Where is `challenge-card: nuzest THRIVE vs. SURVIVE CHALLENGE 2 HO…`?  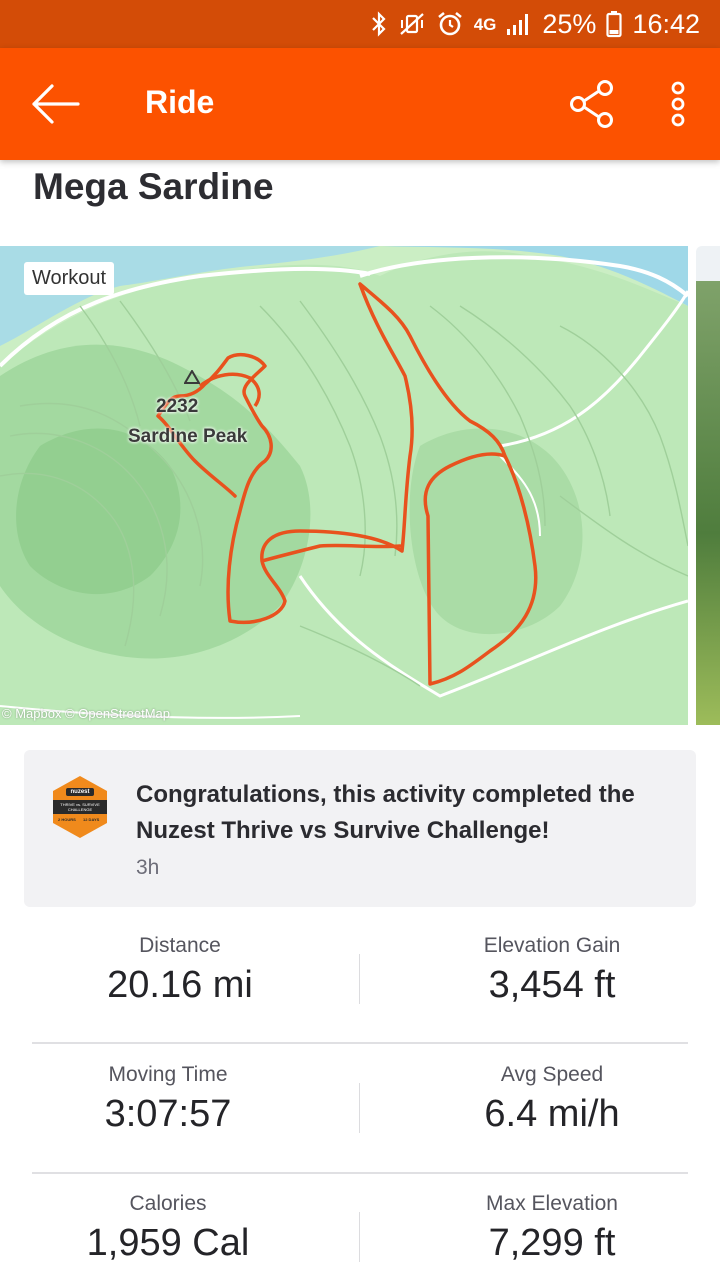
challenge-card: nuzest THRIVE vs. SURVIVE CHALLENGE 2 HO… is located at coordinates (360, 828).